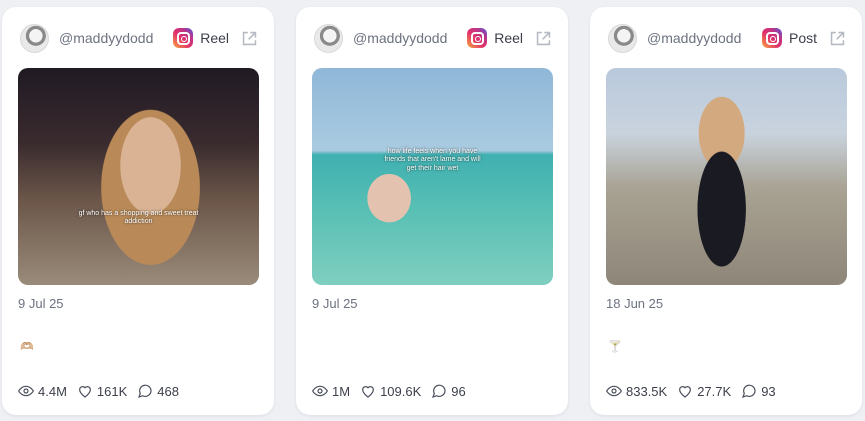 The height and width of the screenshot is (421, 865). What do you see at coordinates (714, 391) in the screenshot?
I see `likes-count: 27.7K` at bounding box center [714, 391].